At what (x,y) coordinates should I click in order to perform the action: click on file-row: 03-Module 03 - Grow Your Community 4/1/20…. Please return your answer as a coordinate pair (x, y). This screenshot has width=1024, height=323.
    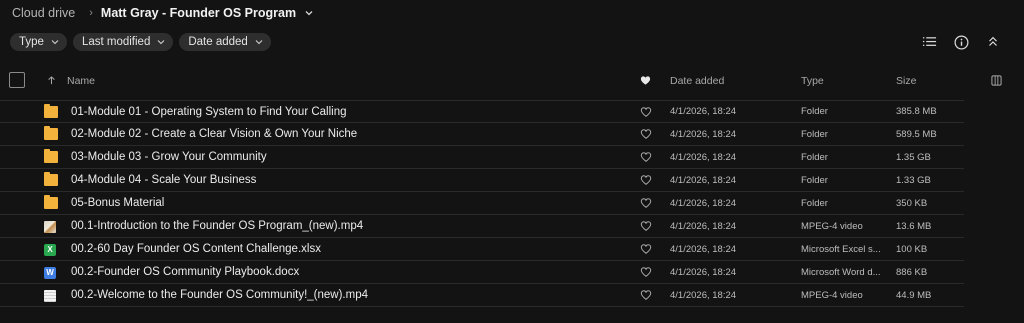
    Looking at the image, I should click on (482, 157).